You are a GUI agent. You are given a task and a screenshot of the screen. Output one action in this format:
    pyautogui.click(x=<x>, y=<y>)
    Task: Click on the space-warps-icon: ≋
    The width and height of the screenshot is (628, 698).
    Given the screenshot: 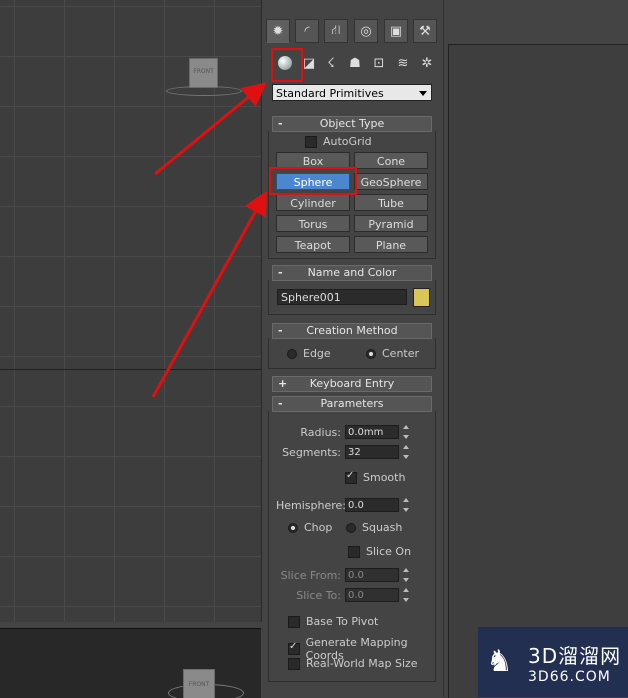 What is the action you would take?
    pyautogui.click(x=403, y=63)
    